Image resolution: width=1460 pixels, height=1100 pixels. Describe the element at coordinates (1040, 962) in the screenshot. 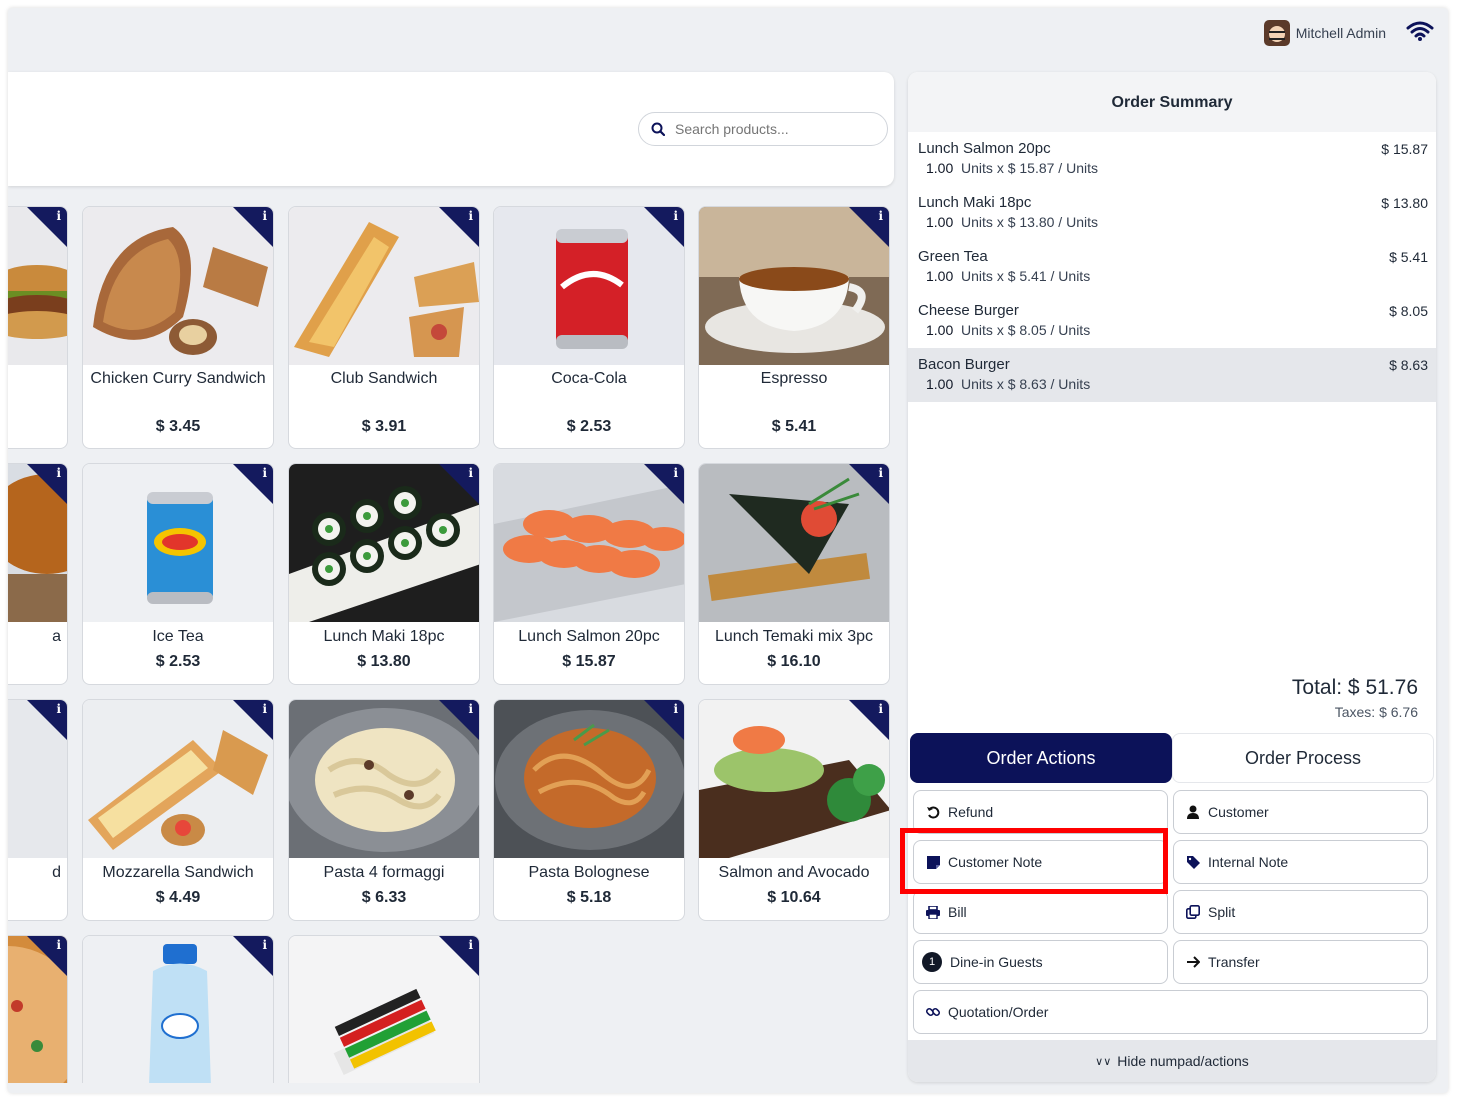

I see `dine-in-guests-button: 1 Dine-in Guests` at that location.